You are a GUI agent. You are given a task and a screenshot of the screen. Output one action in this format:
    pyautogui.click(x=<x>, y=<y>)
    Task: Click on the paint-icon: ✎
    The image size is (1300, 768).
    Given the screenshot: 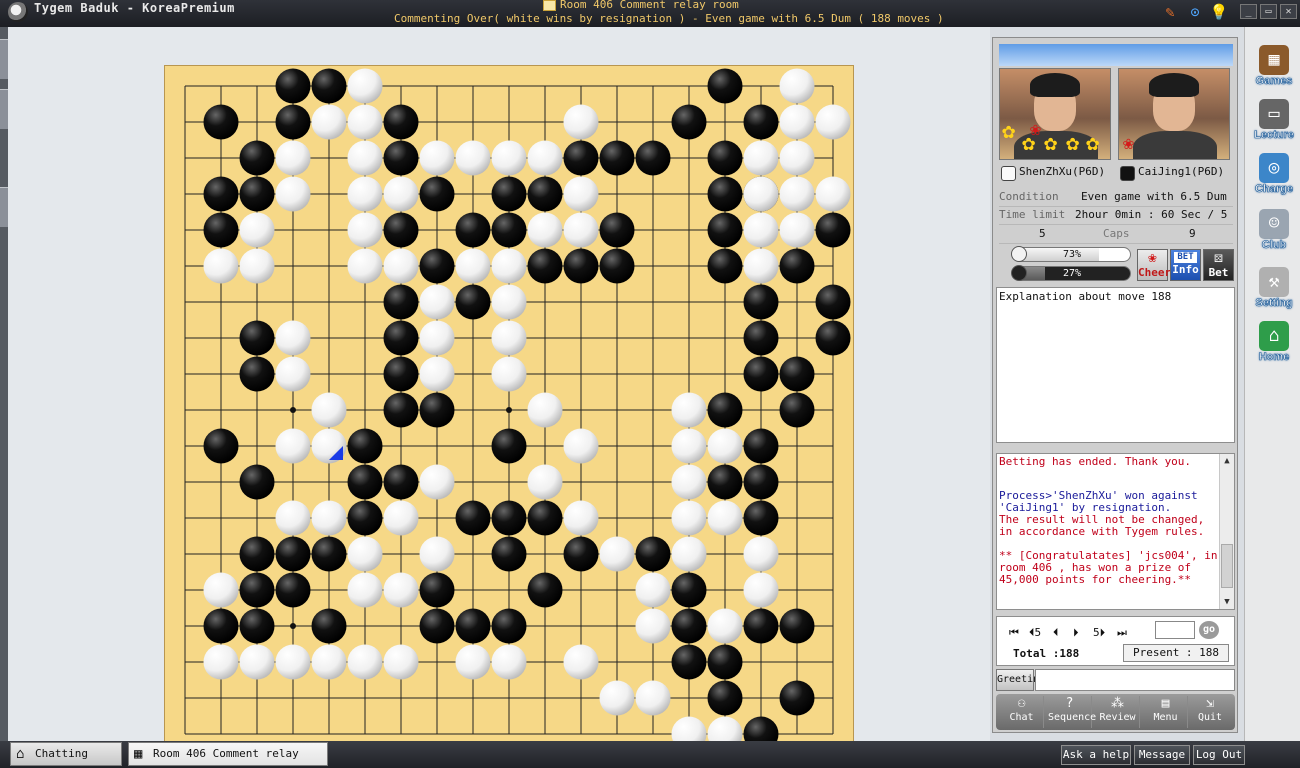 What is the action you would take?
    pyautogui.click(x=1170, y=12)
    